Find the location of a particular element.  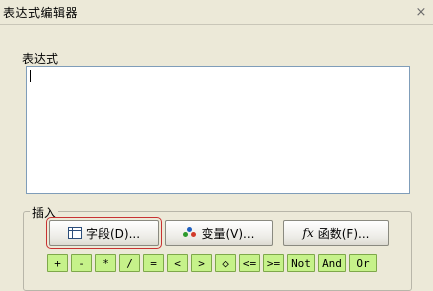

operator-greater-than-button: > is located at coordinates (201, 263).